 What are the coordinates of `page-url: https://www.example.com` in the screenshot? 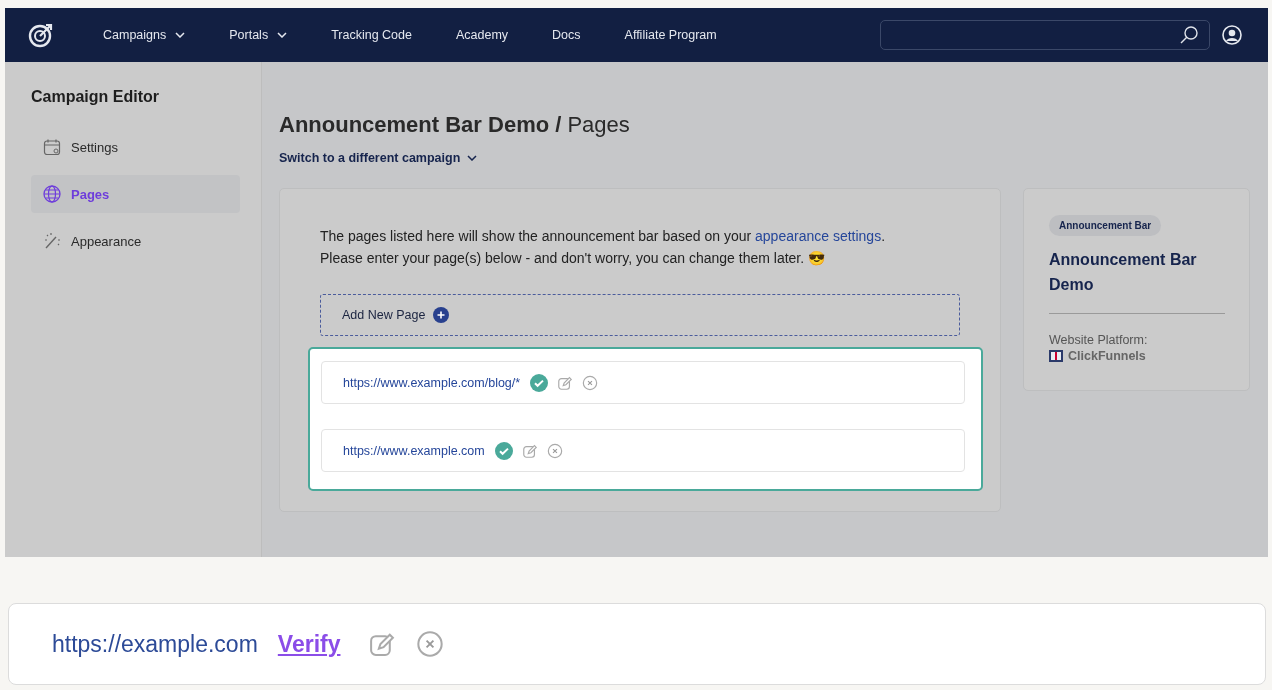 It's located at (414, 450).